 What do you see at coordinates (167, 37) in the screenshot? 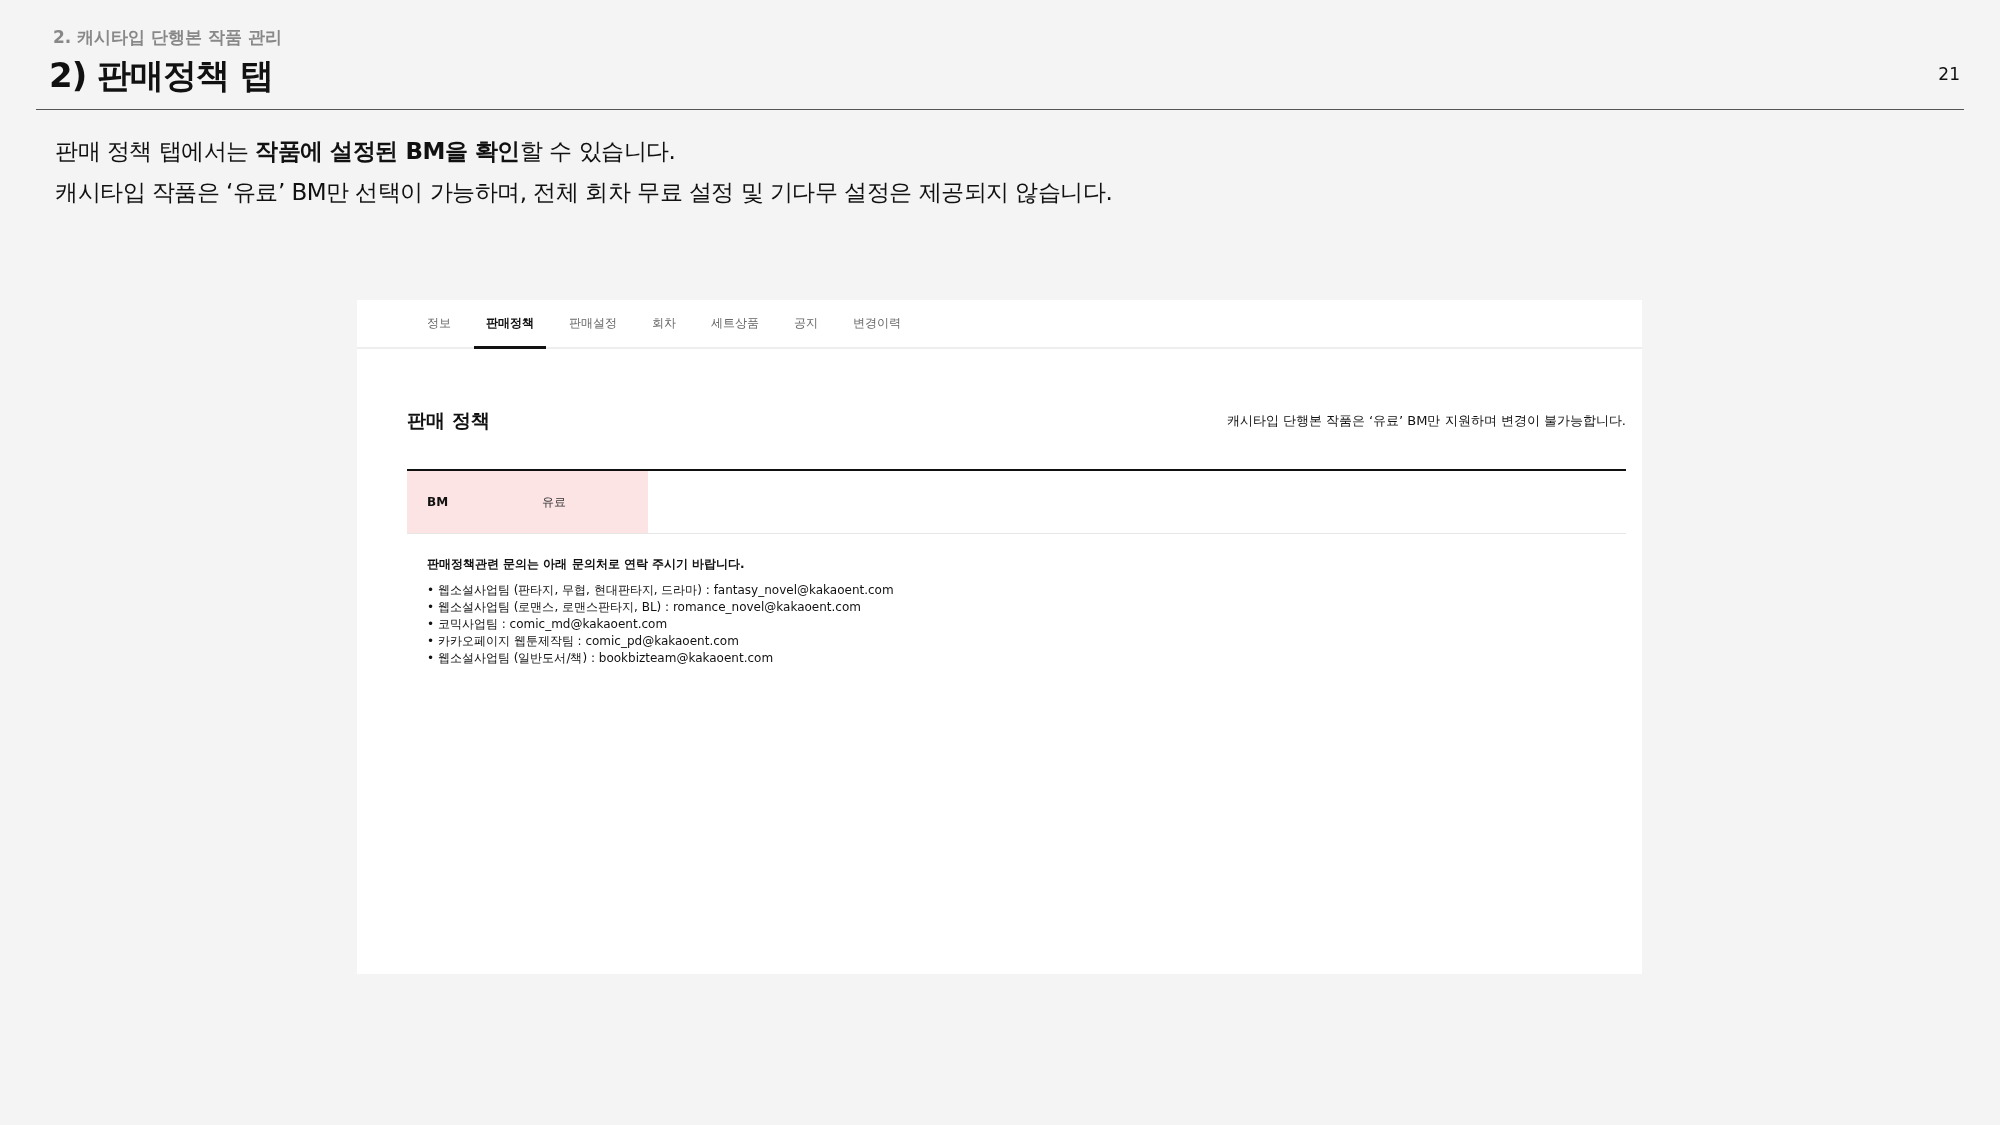
I see `section-label: 2. 캐시타입 단행본 작품 관리` at bounding box center [167, 37].